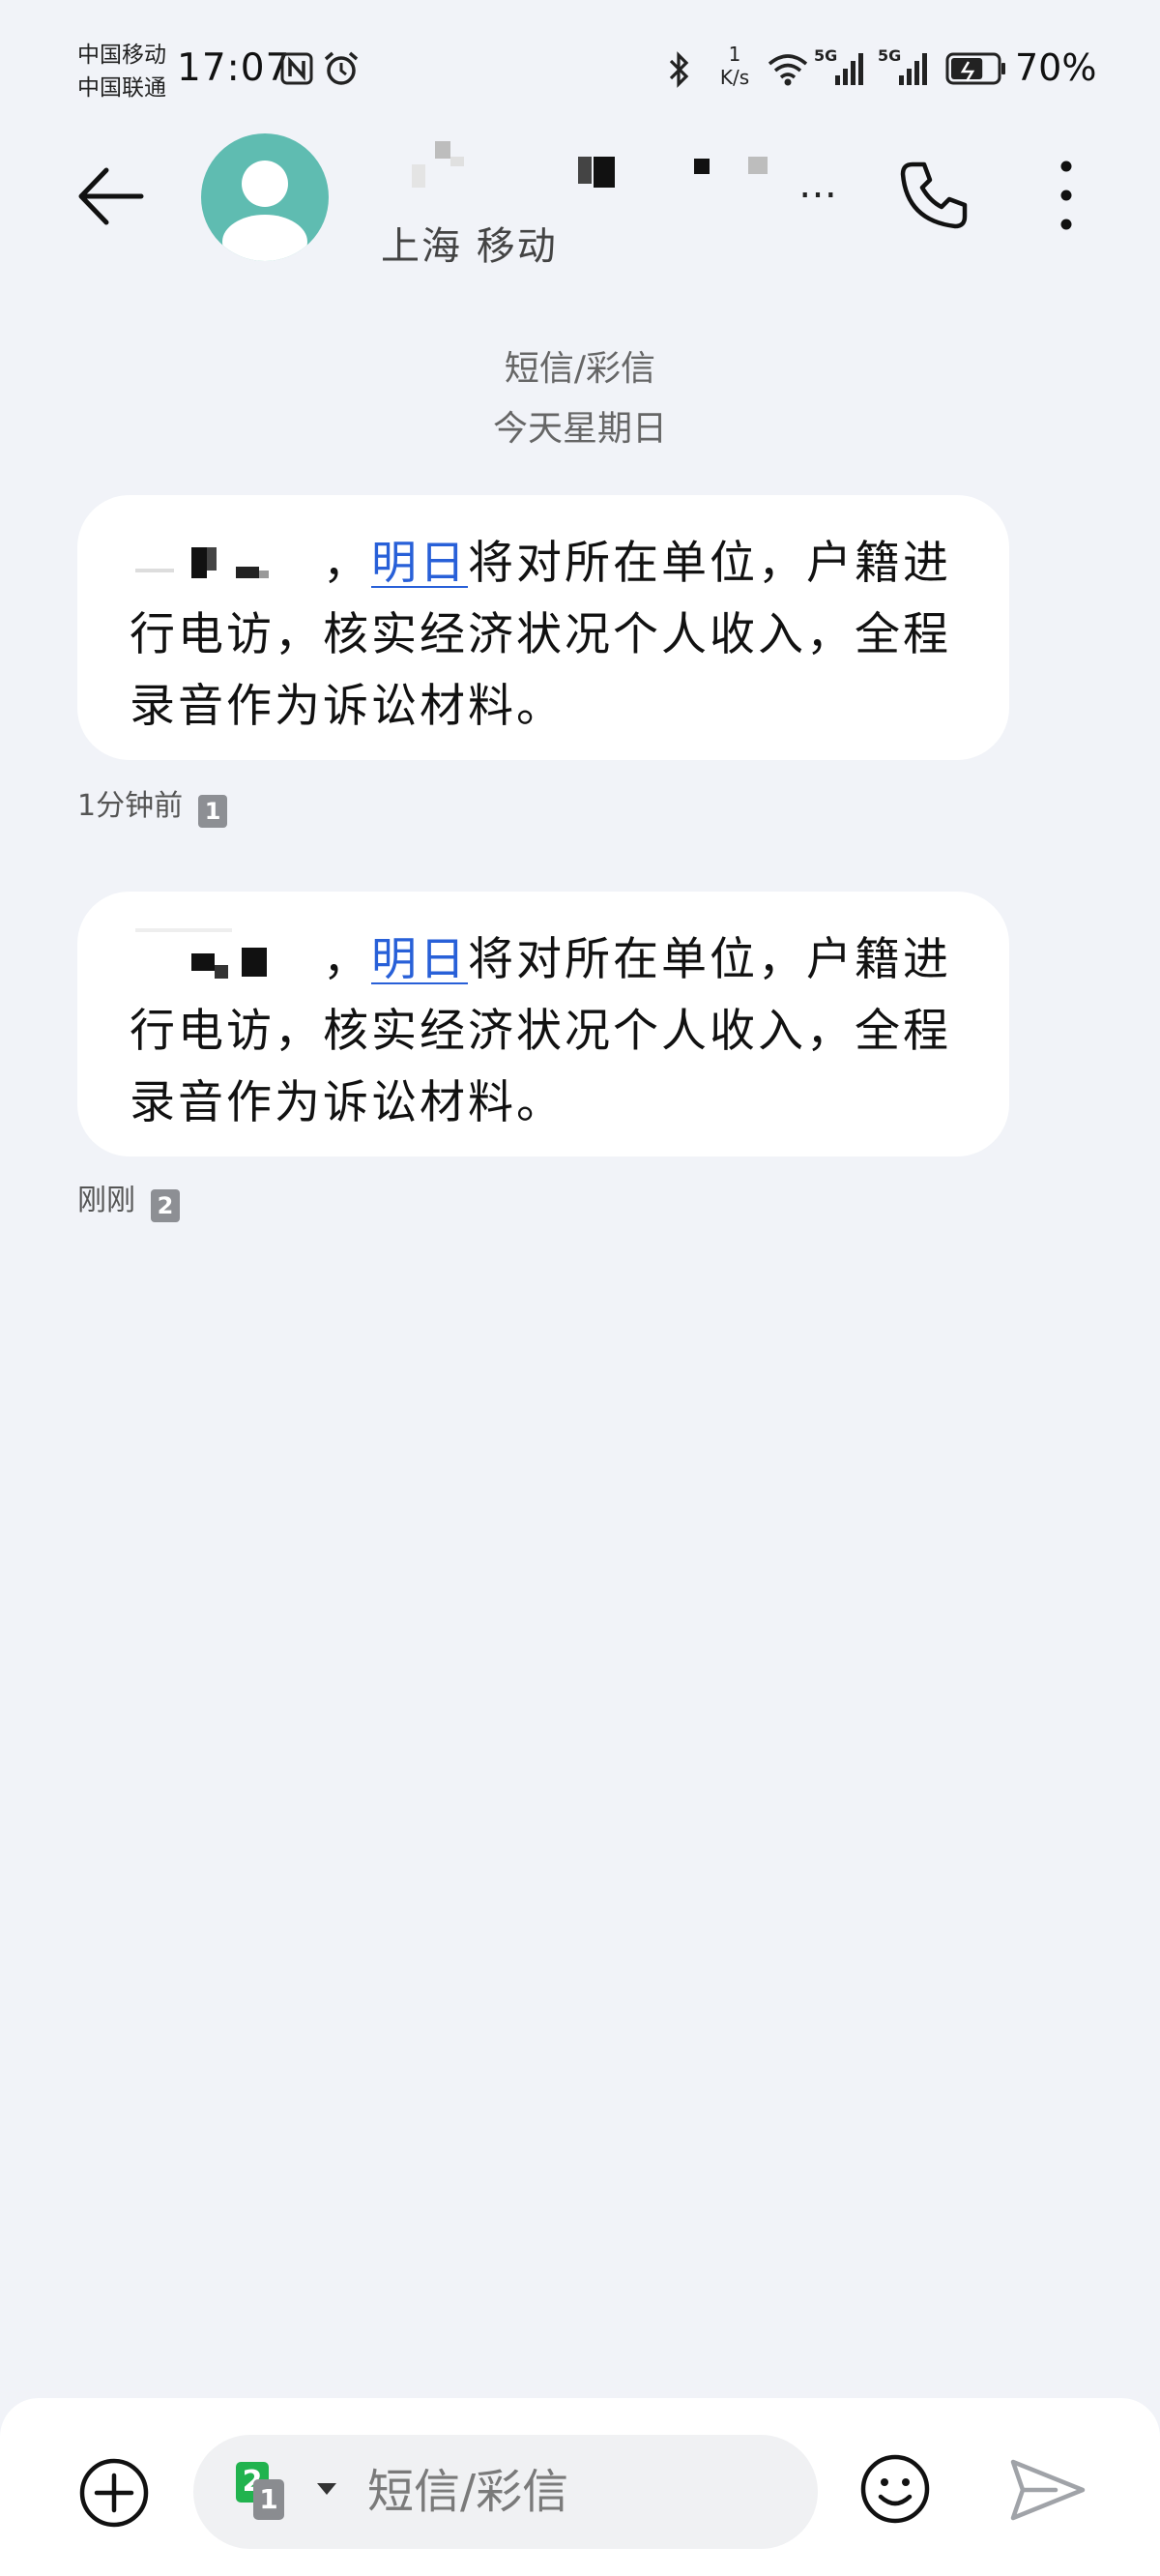  I want to click on message-input-container: 2 1, so click(505, 2492).